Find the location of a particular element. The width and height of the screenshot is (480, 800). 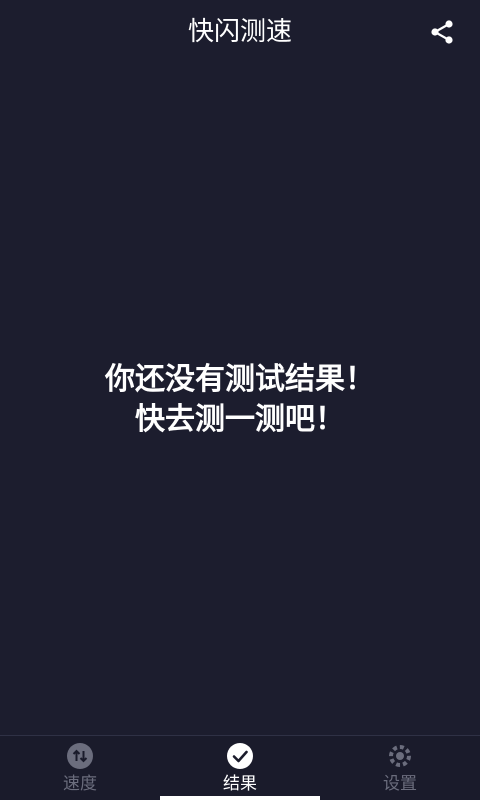

nav-label-results: 结果 is located at coordinates (240, 784).